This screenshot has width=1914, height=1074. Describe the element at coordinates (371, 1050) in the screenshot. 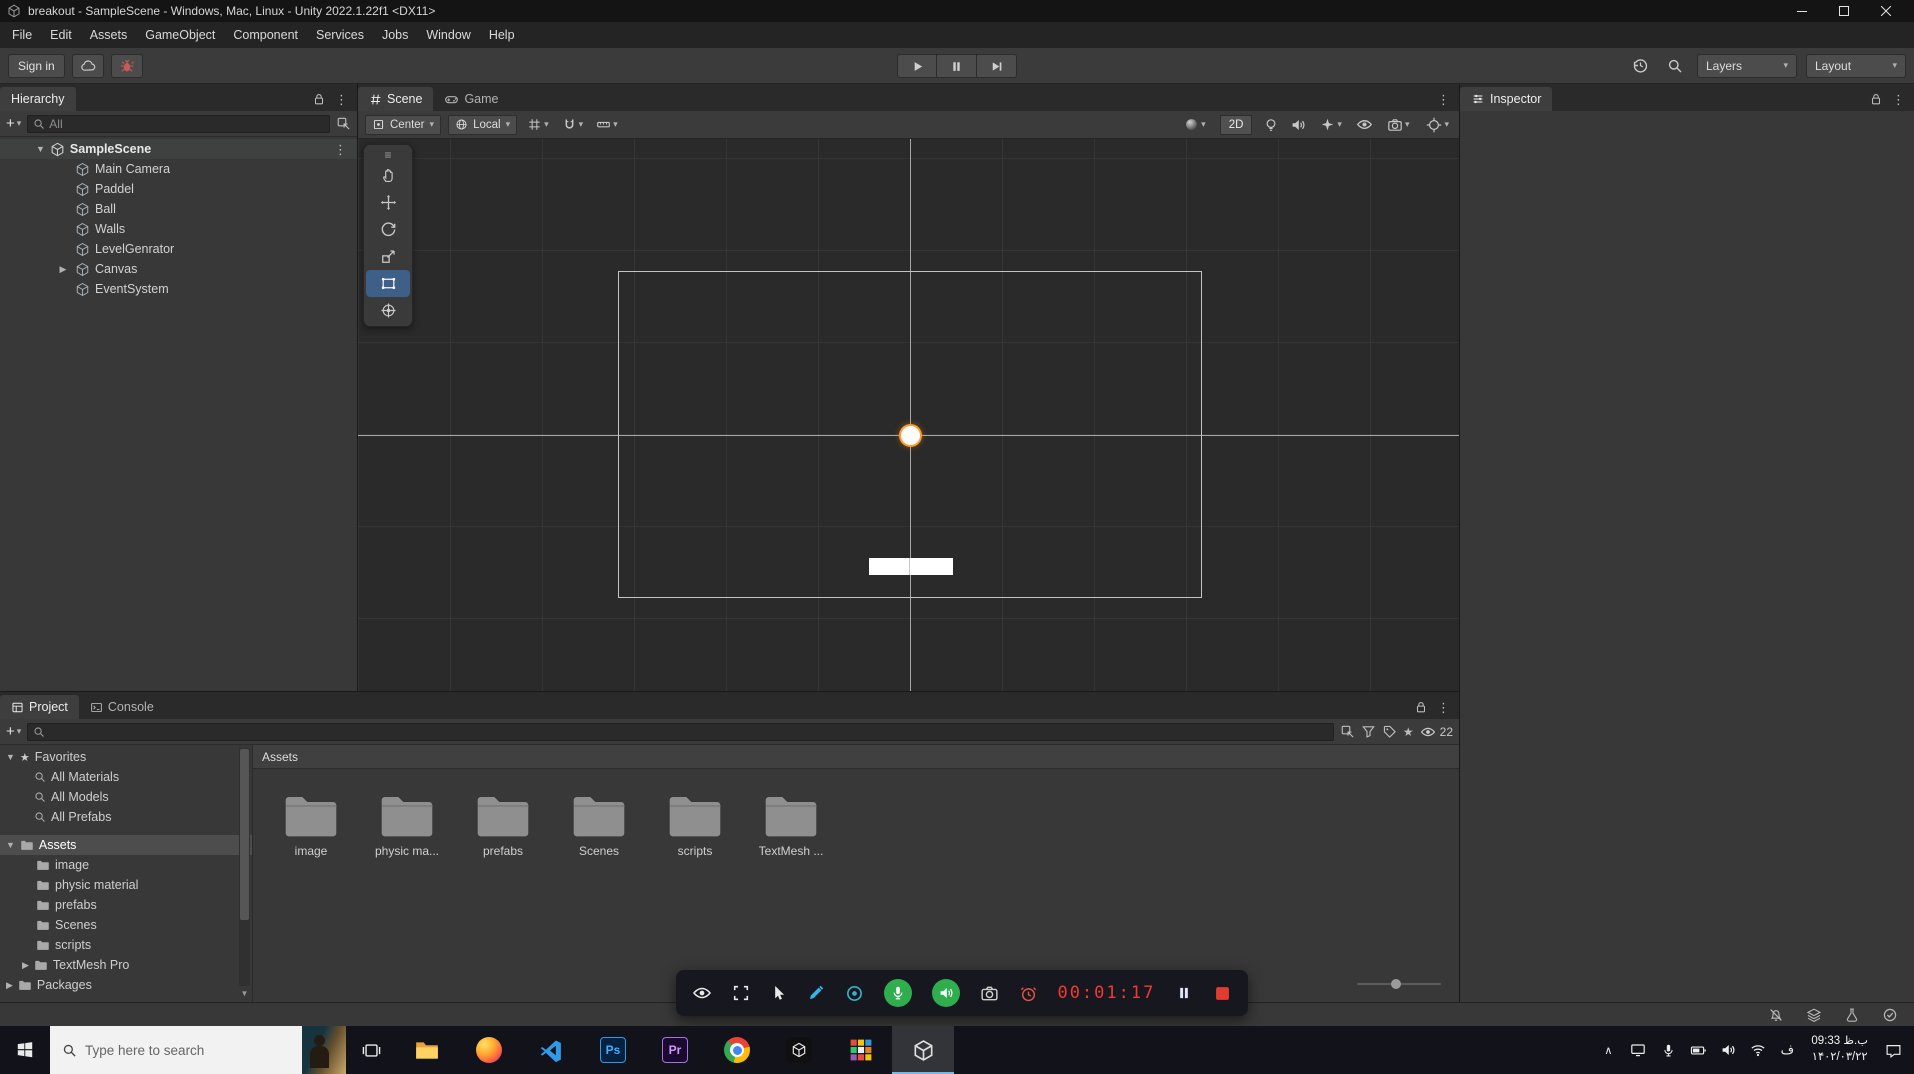

I see `task-view-button` at that location.